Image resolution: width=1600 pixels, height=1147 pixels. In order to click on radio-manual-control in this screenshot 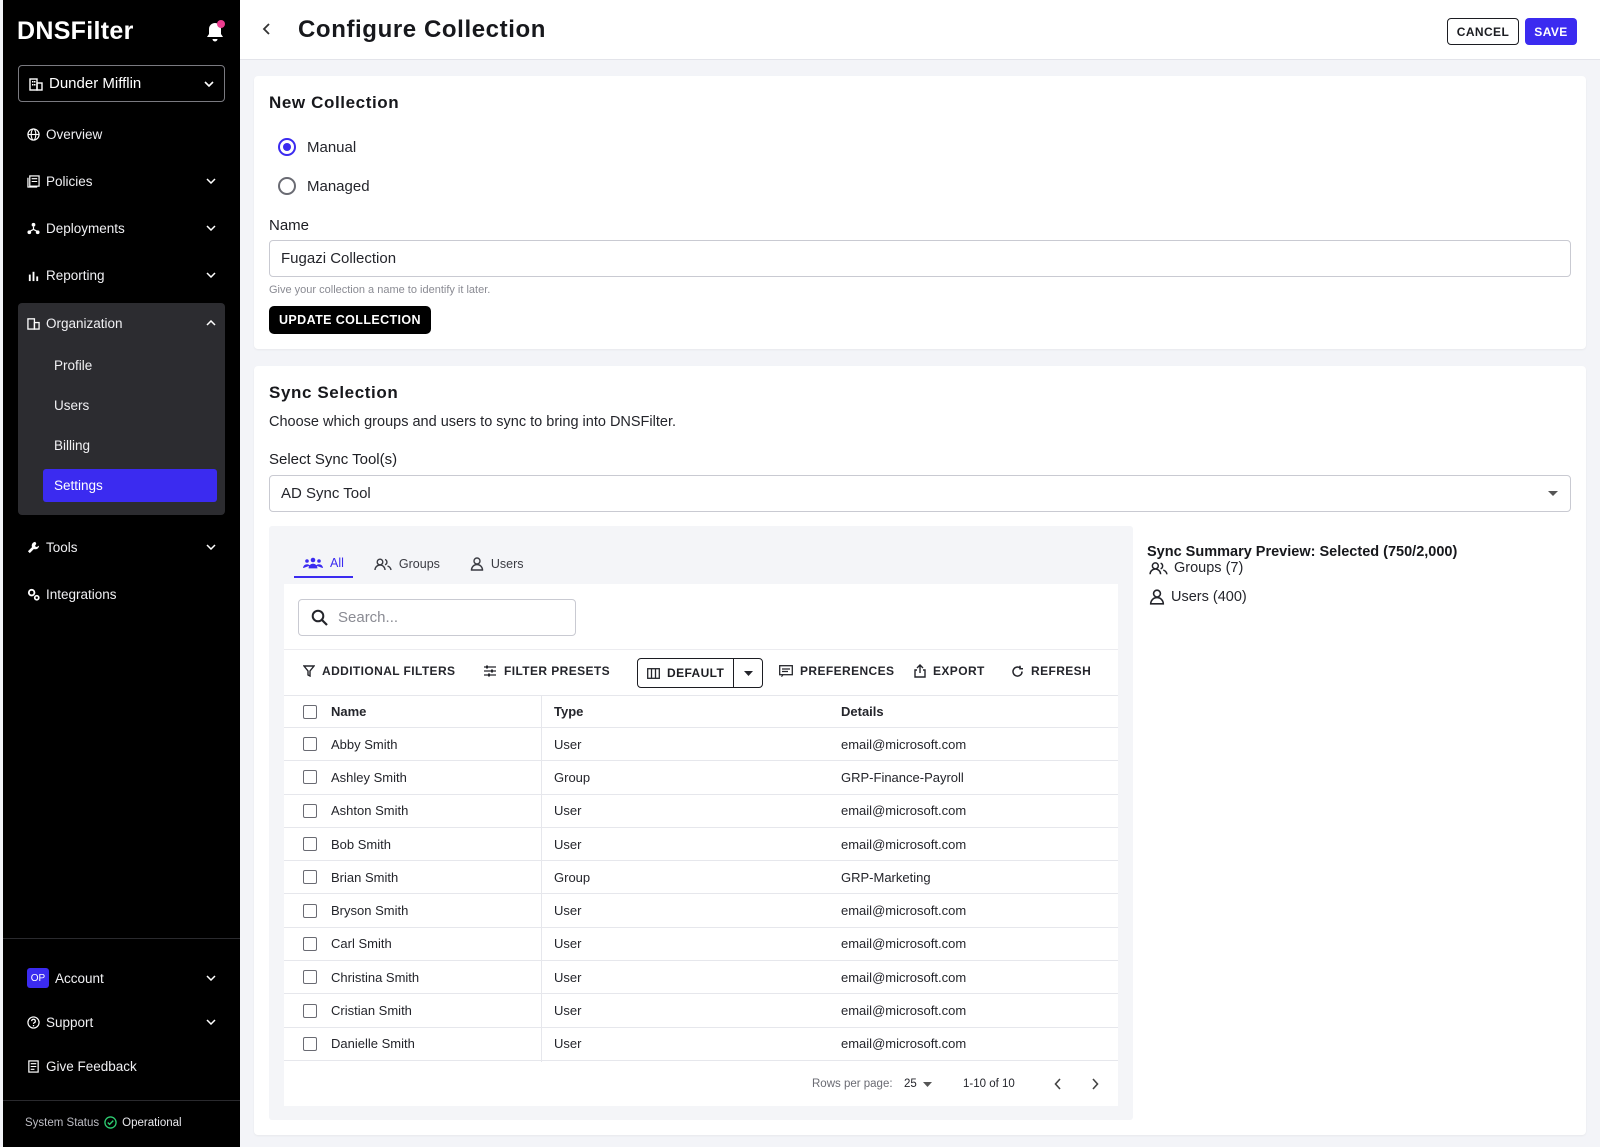, I will do `click(287, 147)`.